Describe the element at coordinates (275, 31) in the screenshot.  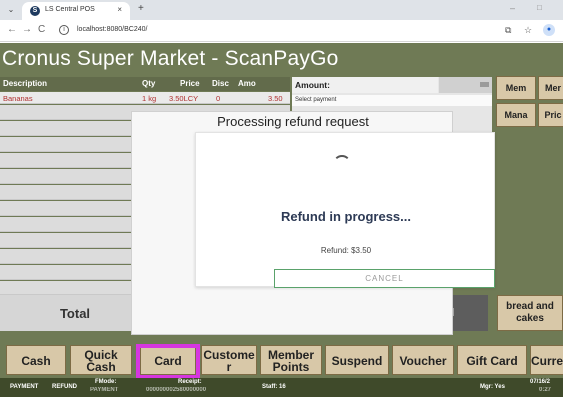
I see `url-input: i localhost:8080/BC240/` at that location.